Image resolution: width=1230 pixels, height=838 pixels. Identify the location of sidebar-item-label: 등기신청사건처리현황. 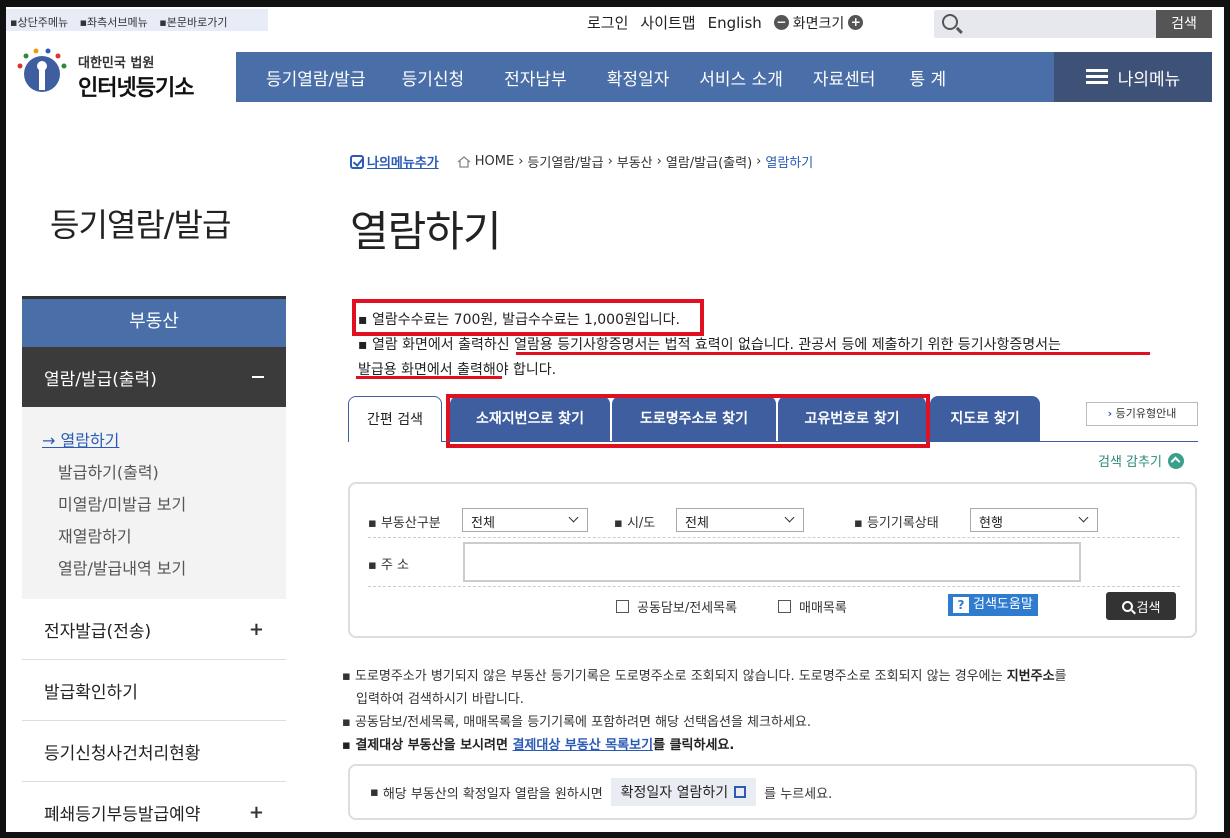
(122, 753).